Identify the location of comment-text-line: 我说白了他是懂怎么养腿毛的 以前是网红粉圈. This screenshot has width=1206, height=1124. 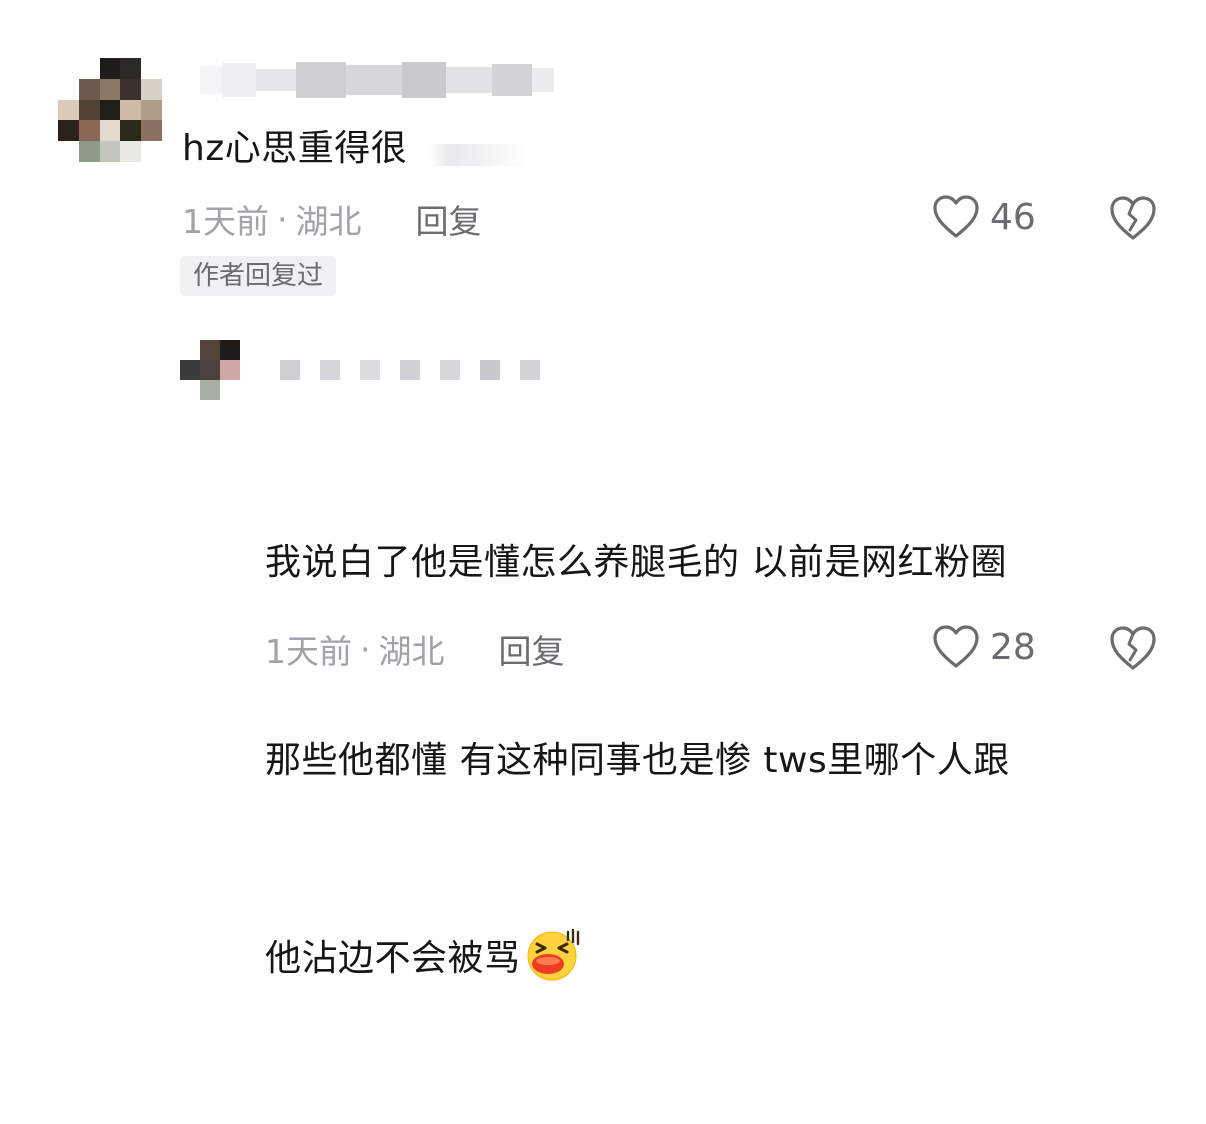
(636, 562).